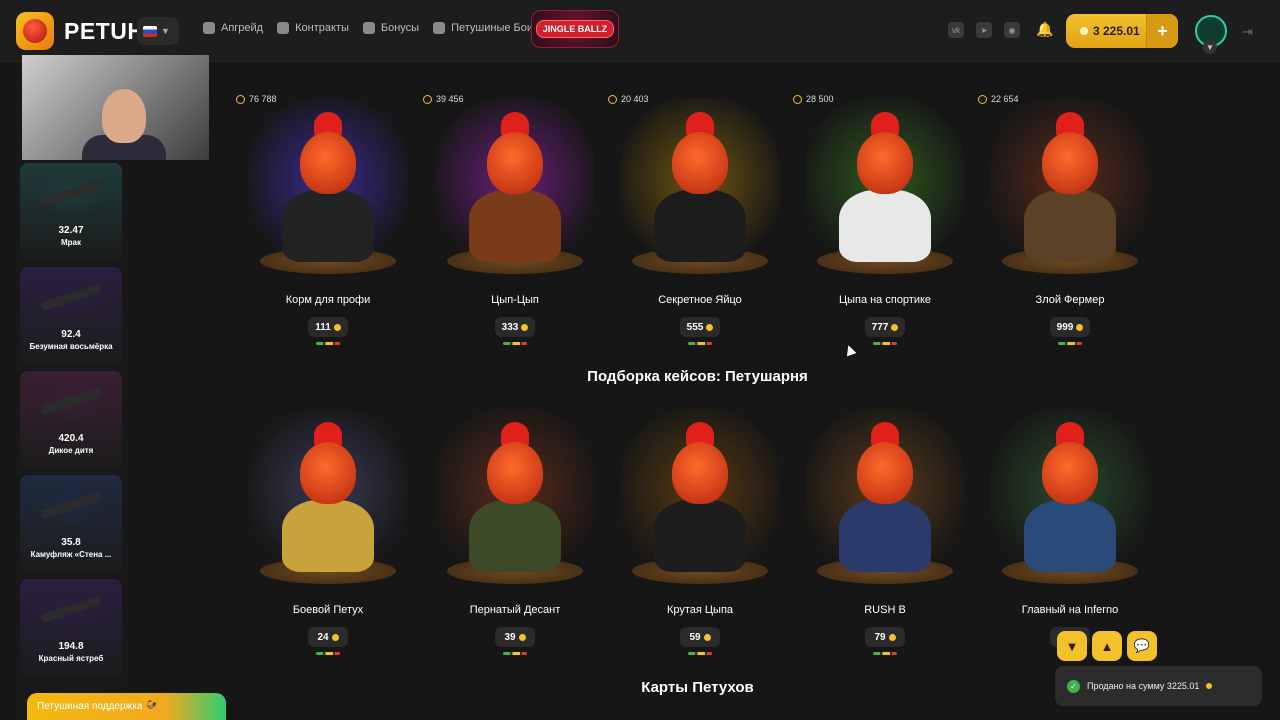 This screenshot has height=720, width=1280. I want to click on case-price: 59, so click(700, 637).